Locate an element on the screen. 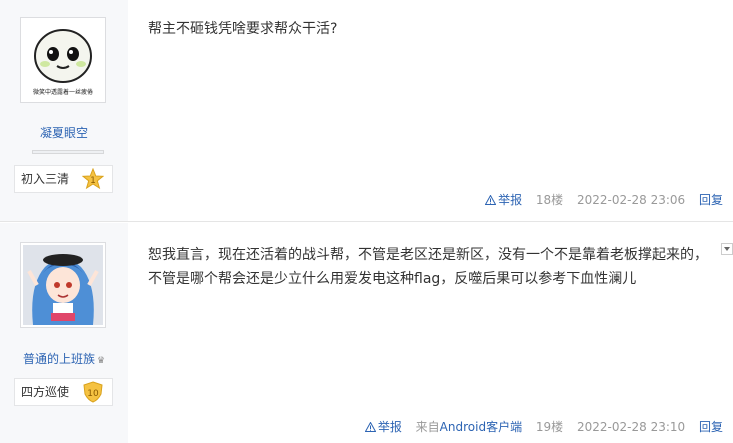 The width and height of the screenshot is (733, 443). post-time: 2022-02-28 23:10 is located at coordinates (631, 427).